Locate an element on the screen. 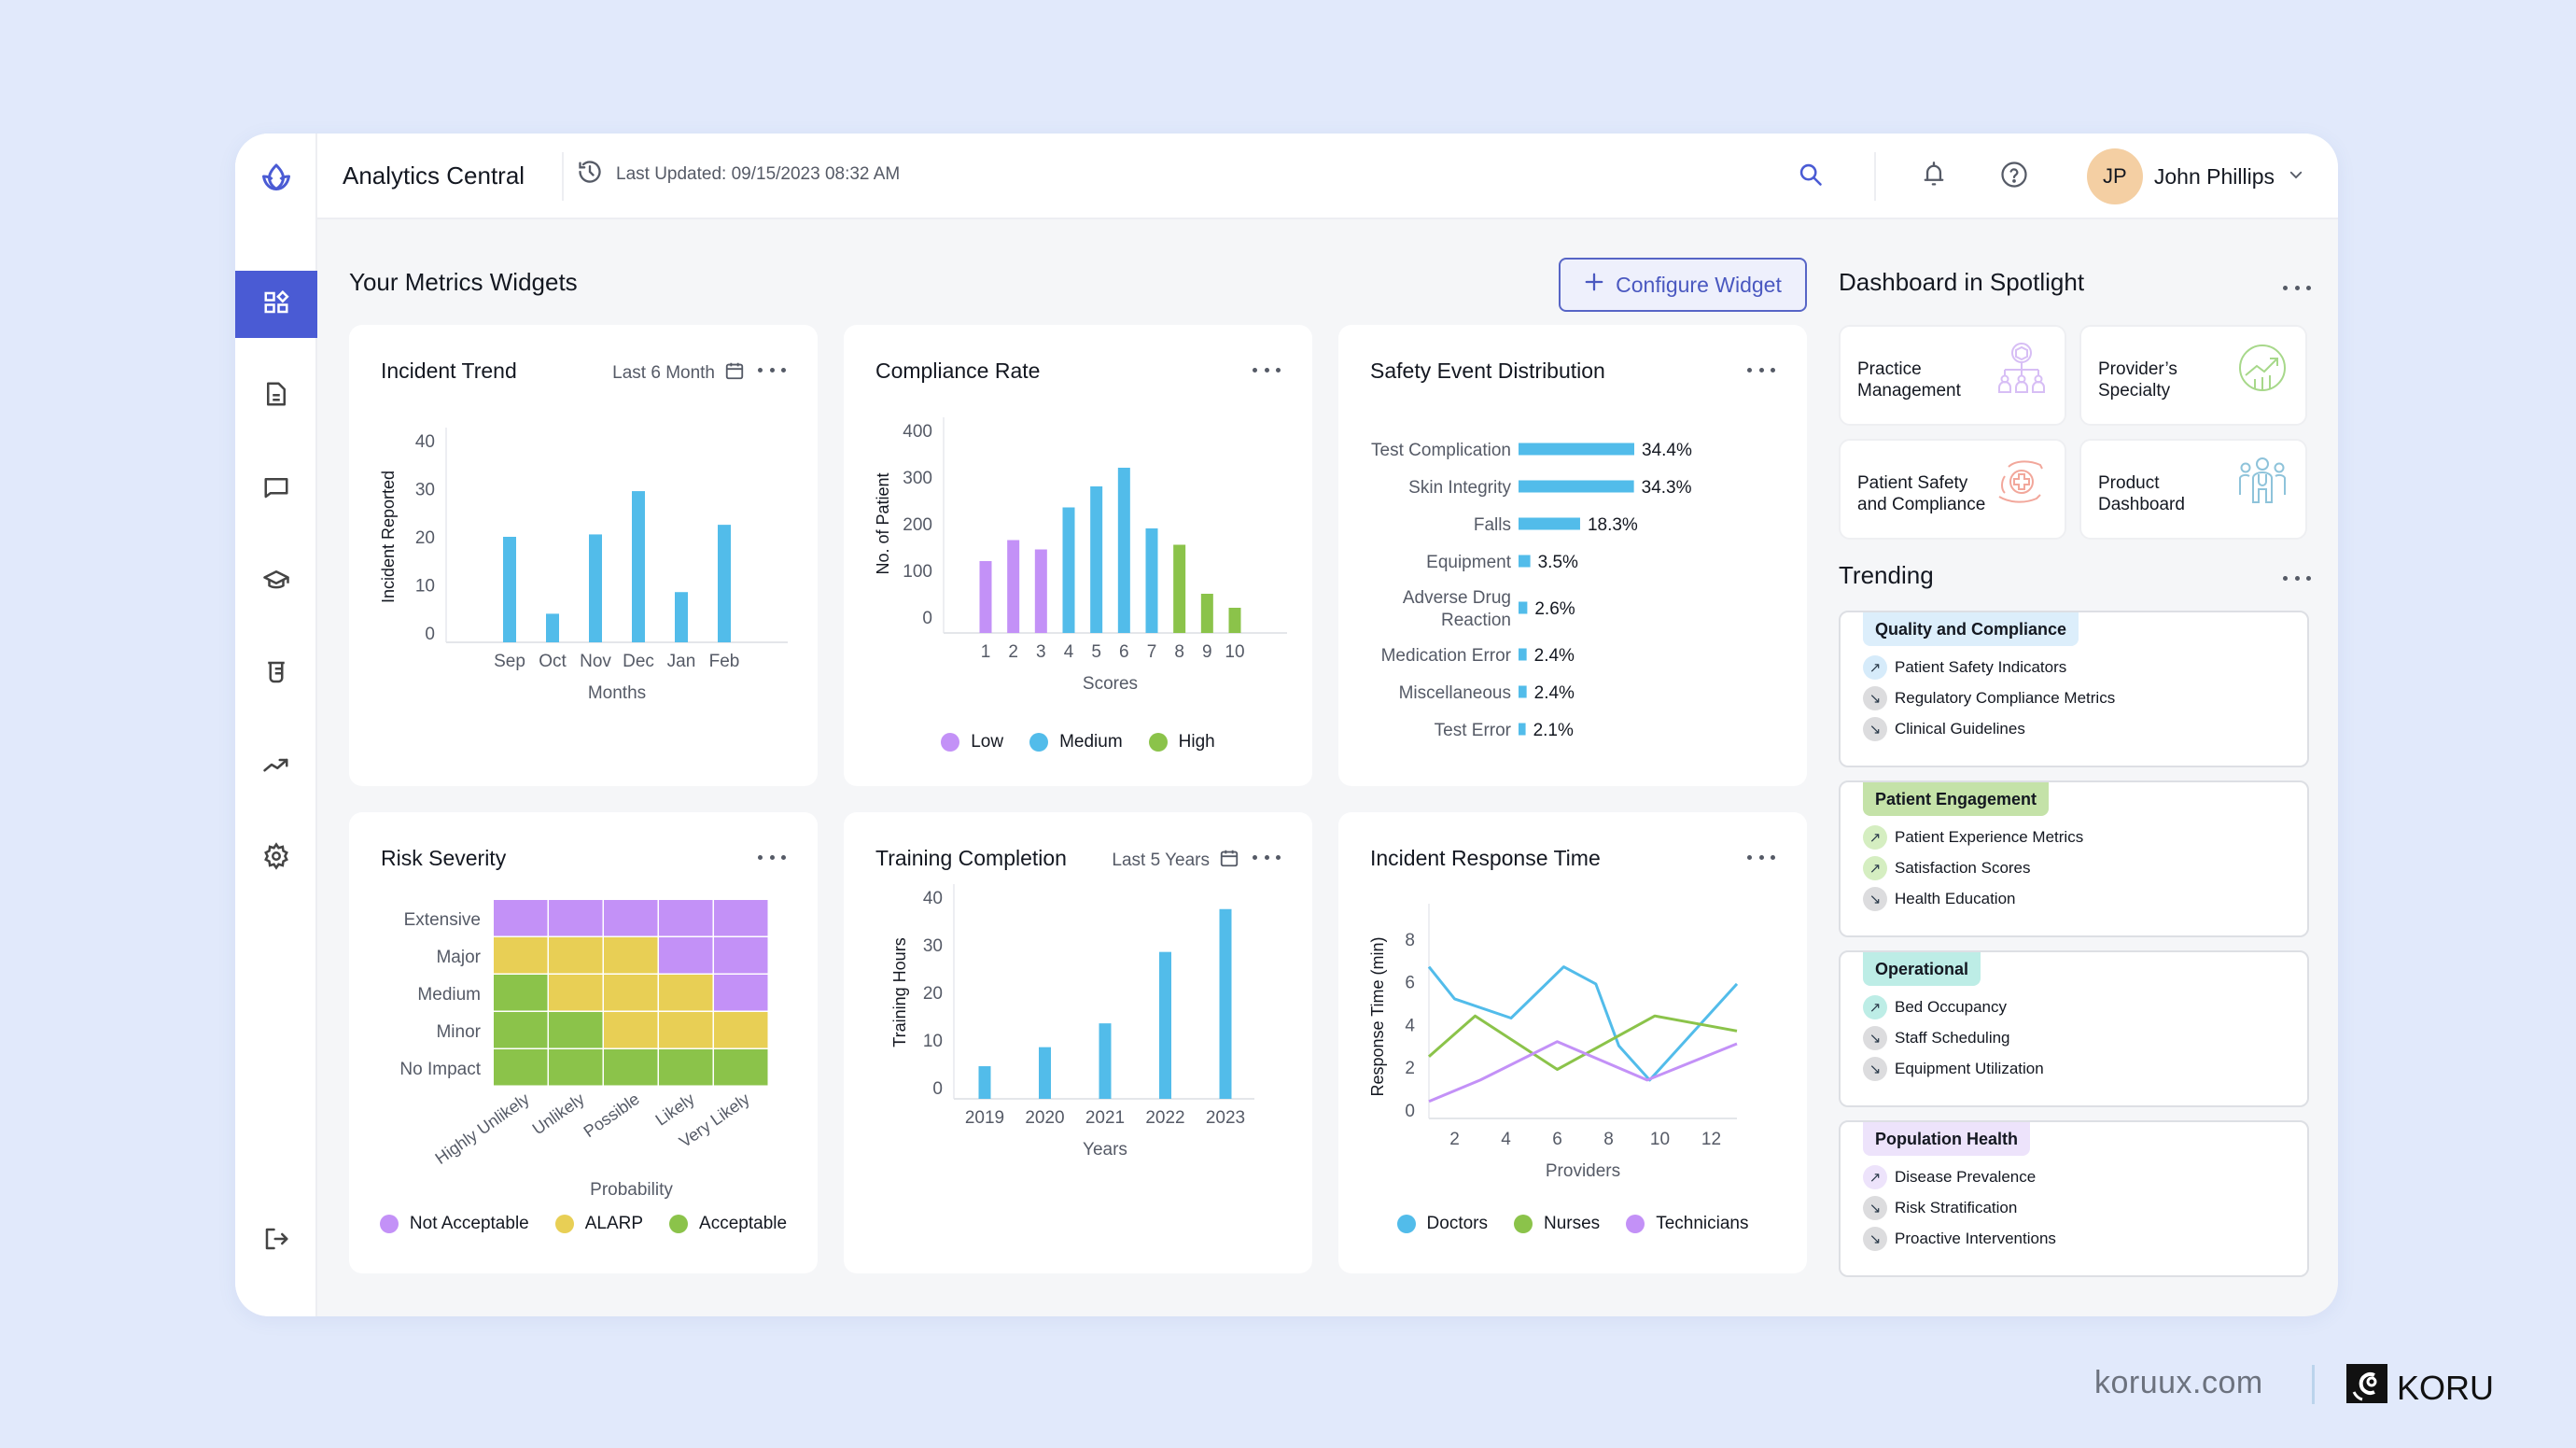 This screenshot has height=1448, width=2576. sidebar-item-logout is located at coordinates (276, 1240).